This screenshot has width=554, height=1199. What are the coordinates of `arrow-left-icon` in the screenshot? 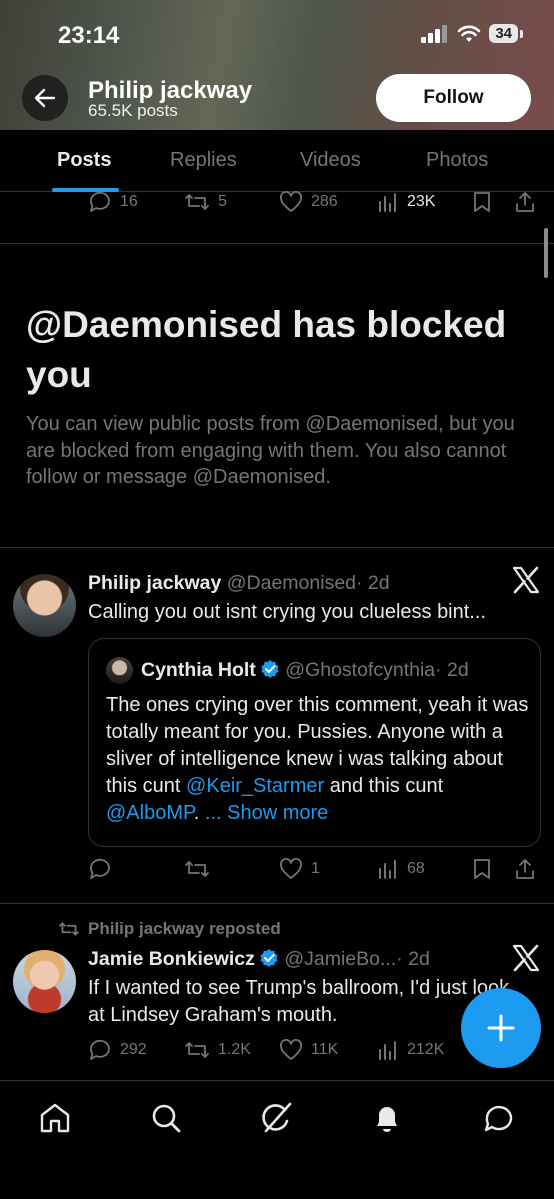 It's located at (45, 98).